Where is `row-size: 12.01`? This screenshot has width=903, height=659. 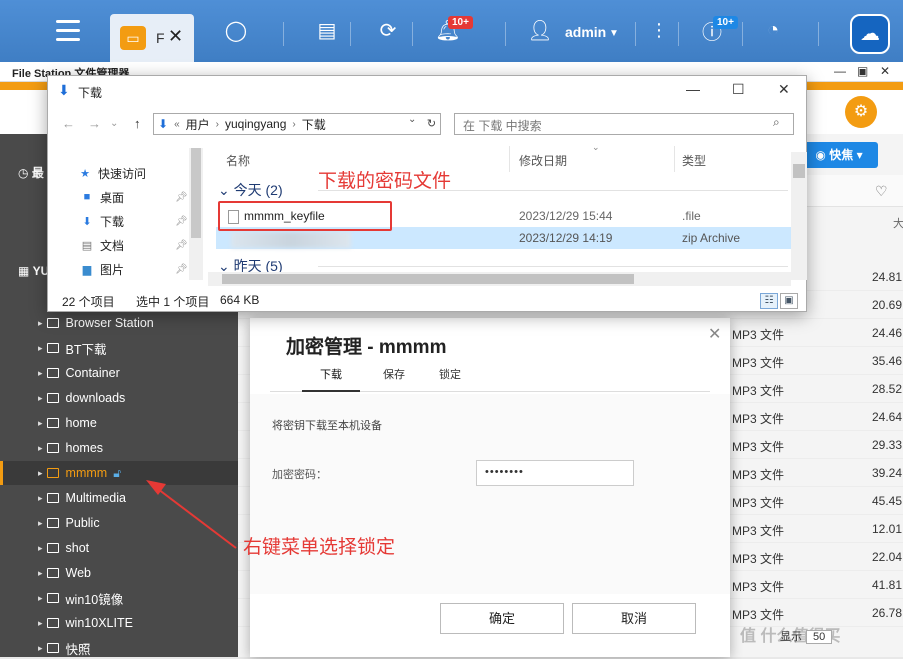 row-size: 12.01 is located at coordinates (887, 529).